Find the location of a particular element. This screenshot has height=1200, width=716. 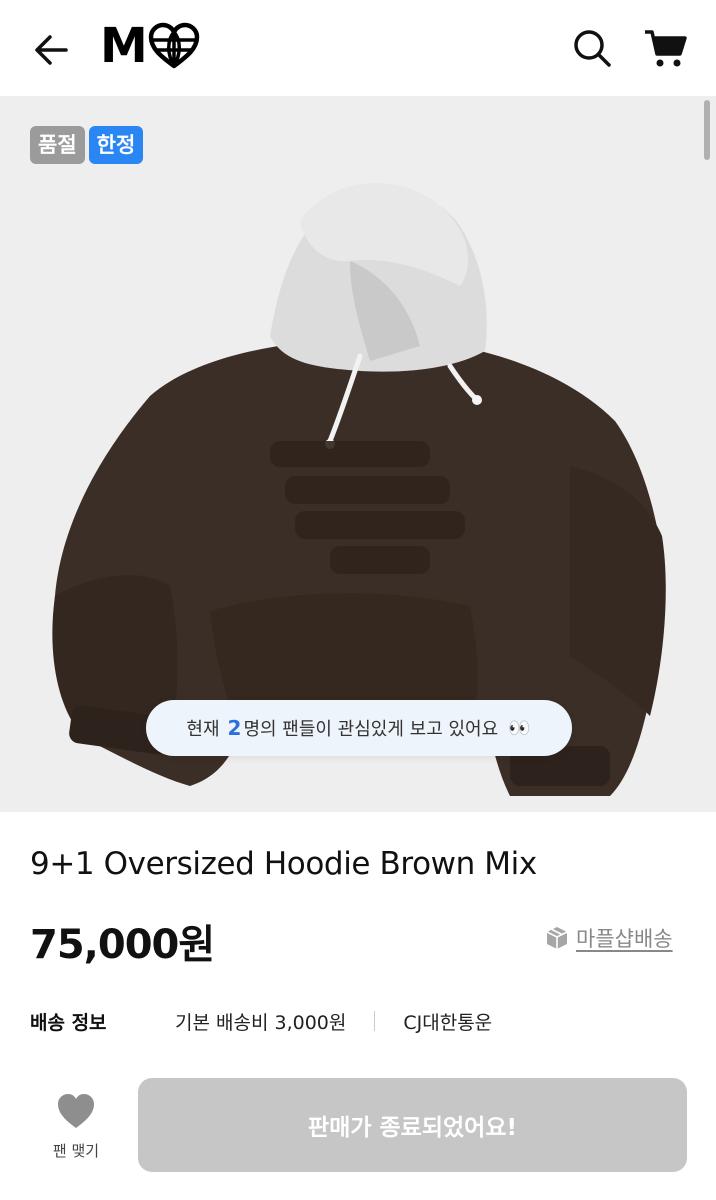

divider is located at coordinates (375, 1021).